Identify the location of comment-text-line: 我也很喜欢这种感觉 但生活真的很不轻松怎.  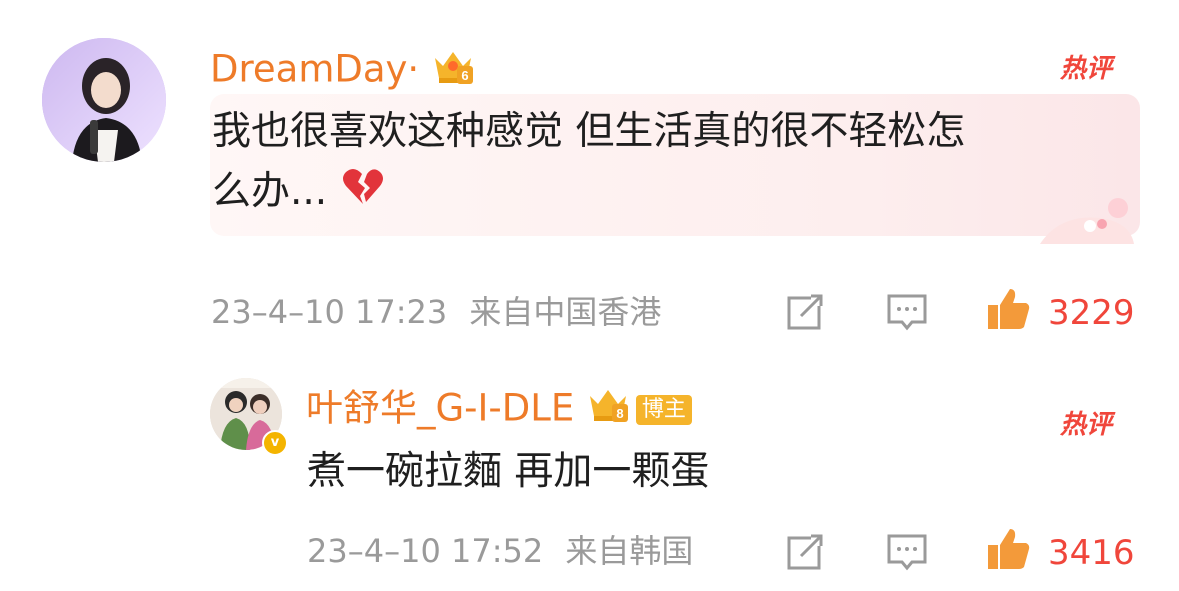
(589, 131).